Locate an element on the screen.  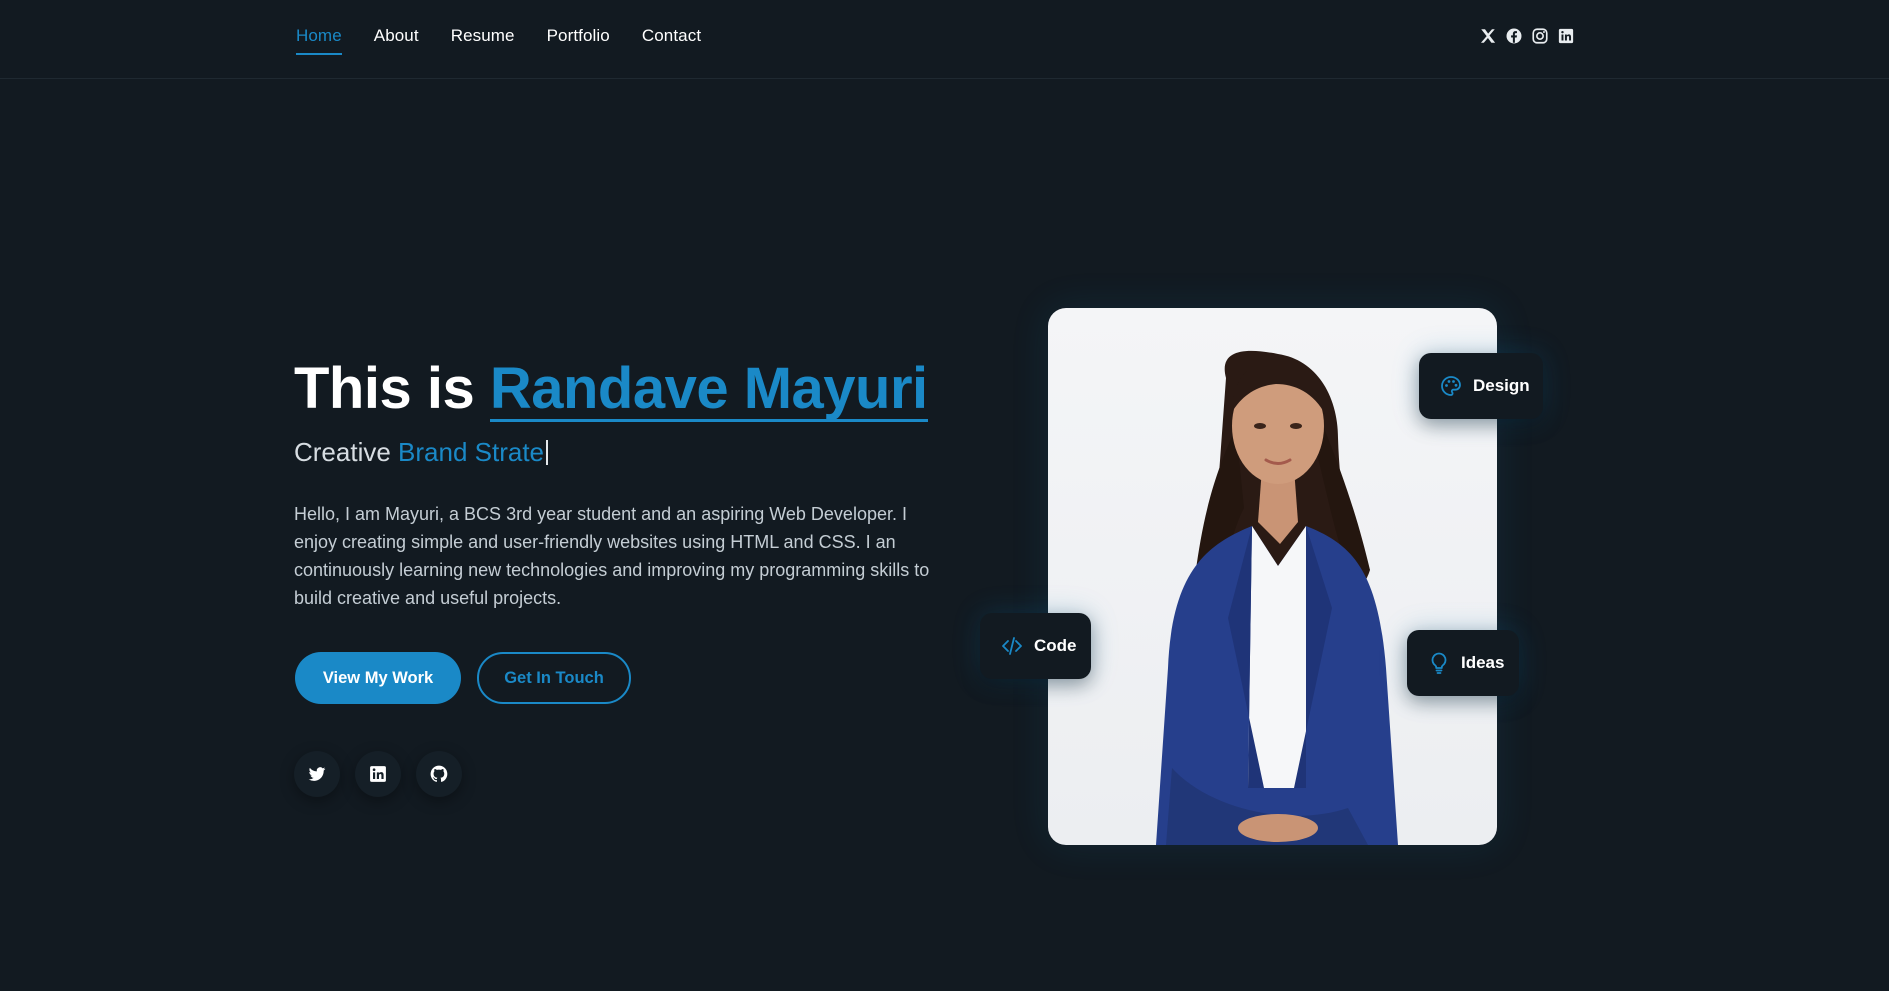
palette-icon is located at coordinates (1451, 386).